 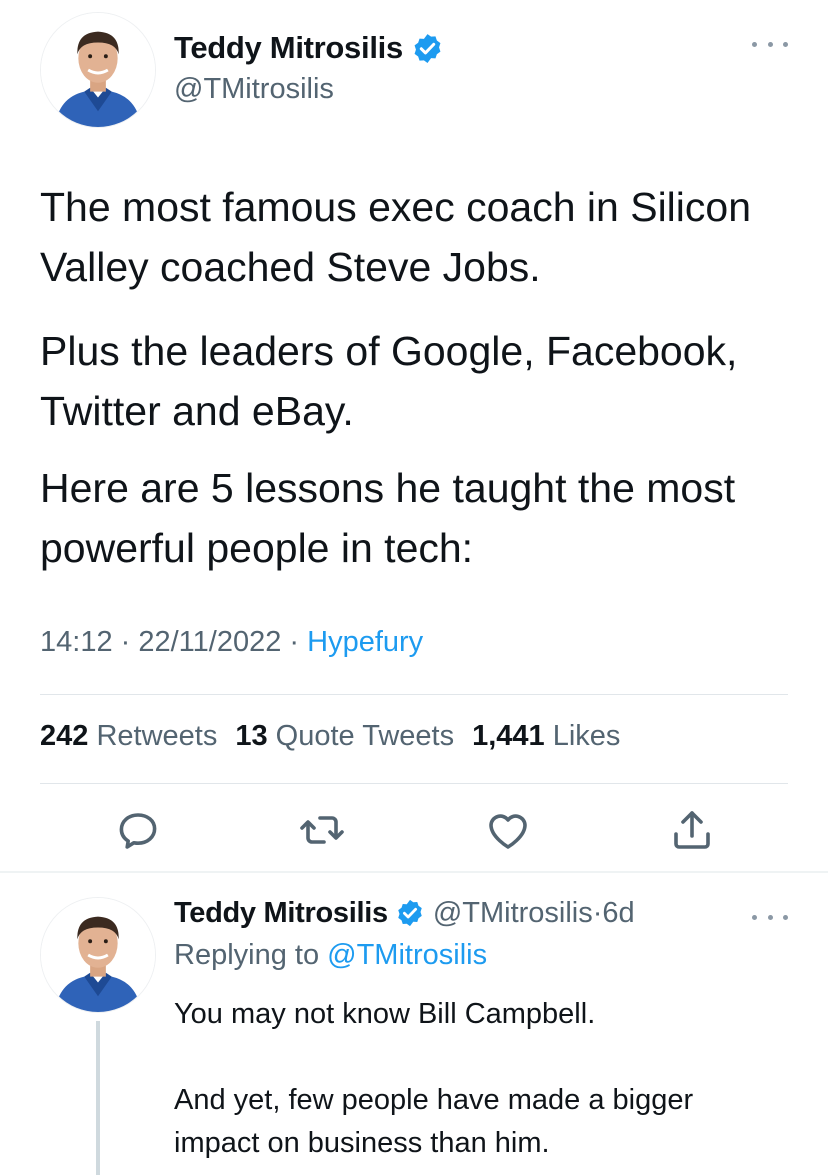 What do you see at coordinates (362, 1143) in the screenshot?
I see `reply-text-line: impact on business than him.` at bounding box center [362, 1143].